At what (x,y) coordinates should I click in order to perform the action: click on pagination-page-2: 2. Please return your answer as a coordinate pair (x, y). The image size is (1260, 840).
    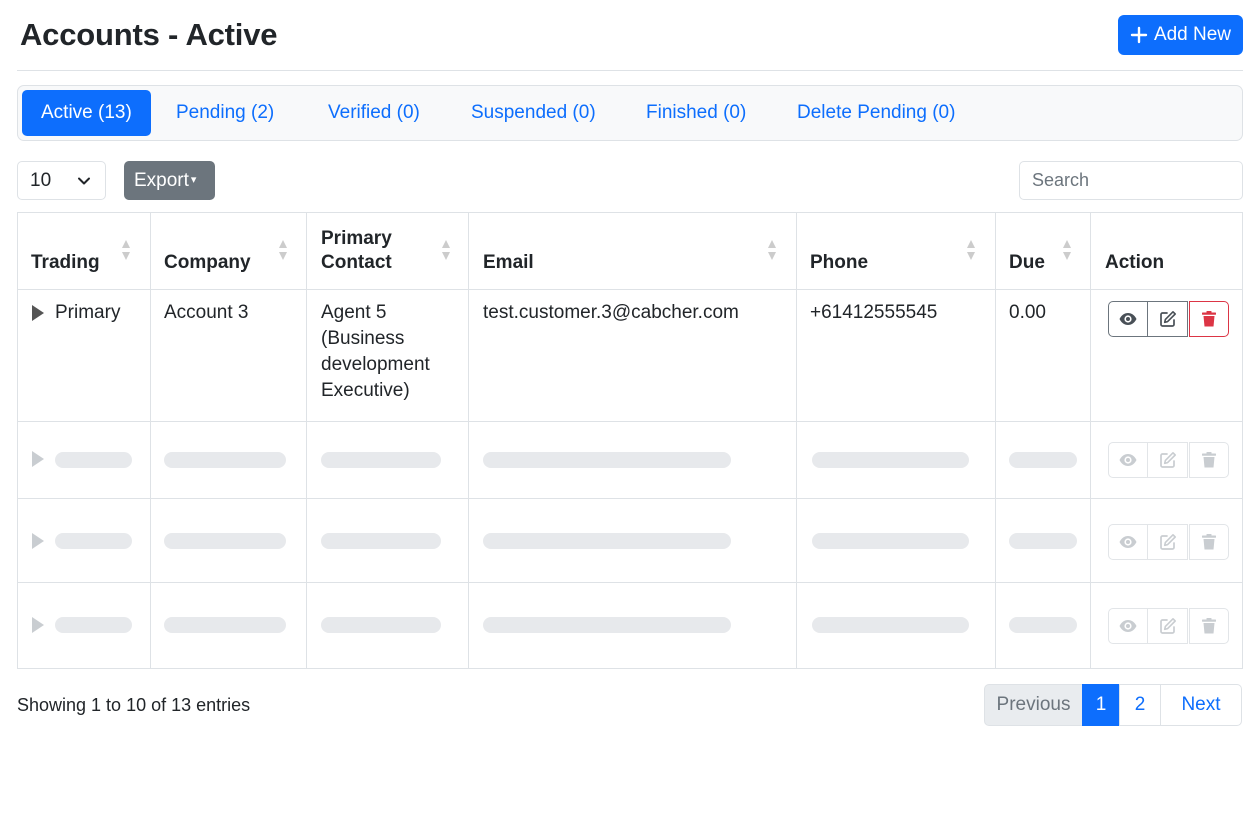
    Looking at the image, I should click on (1140, 705).